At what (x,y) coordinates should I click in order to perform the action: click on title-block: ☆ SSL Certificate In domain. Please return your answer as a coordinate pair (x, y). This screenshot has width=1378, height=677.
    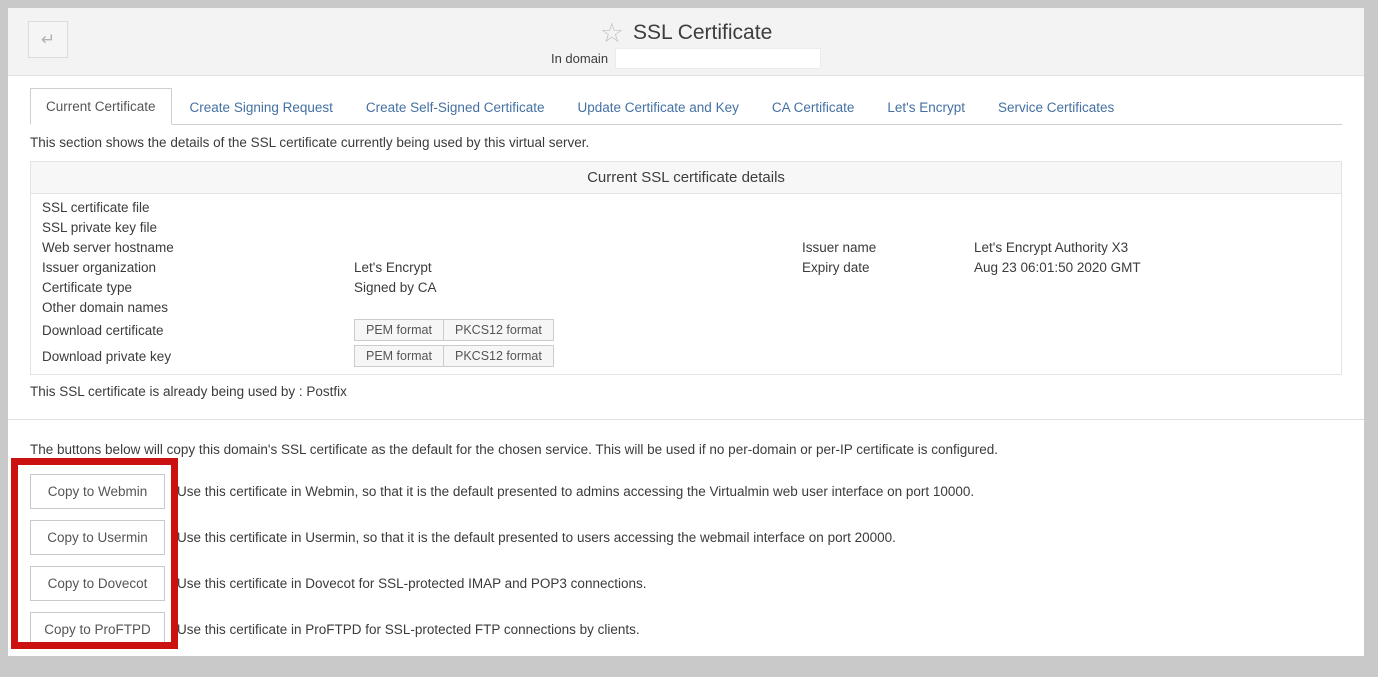
    Looking at the image, I should click on (686, 38).